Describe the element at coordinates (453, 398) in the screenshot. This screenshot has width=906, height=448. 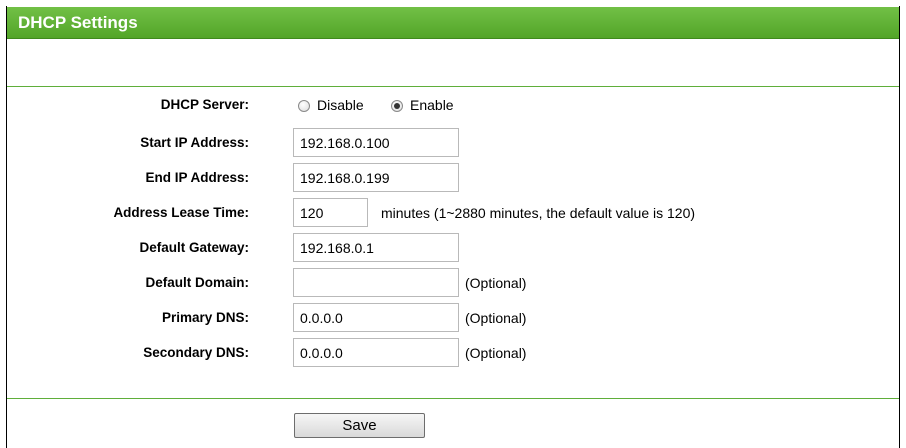
I see `divider-bottom` at that location.